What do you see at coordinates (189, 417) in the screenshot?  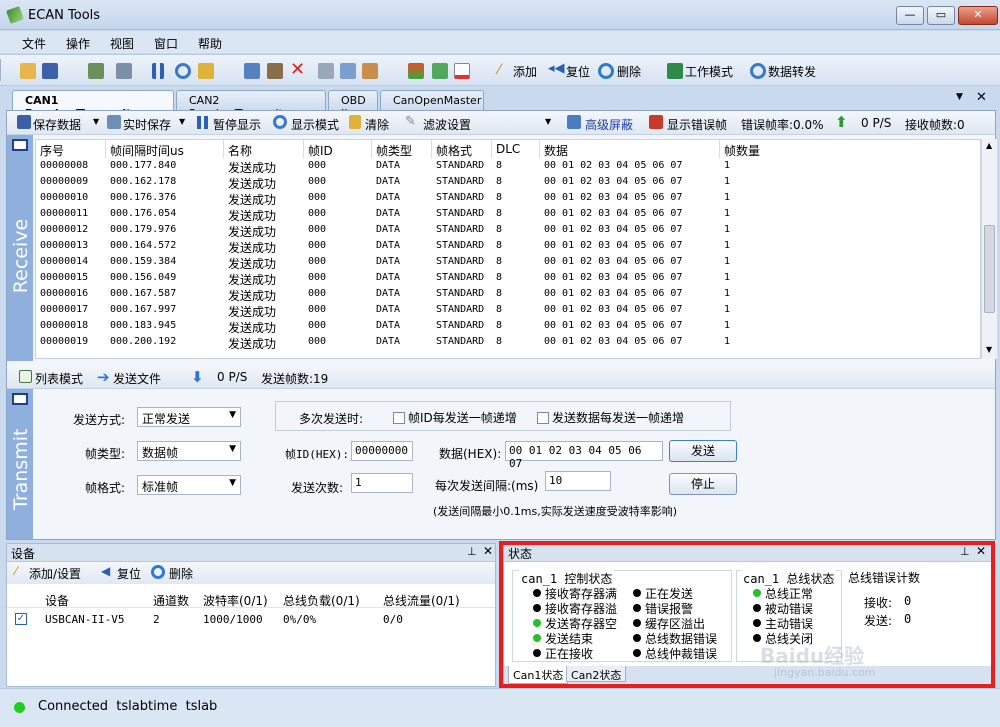 I see `send-mode-select: 正常发送 ▼` at bounding box center [189, 417].